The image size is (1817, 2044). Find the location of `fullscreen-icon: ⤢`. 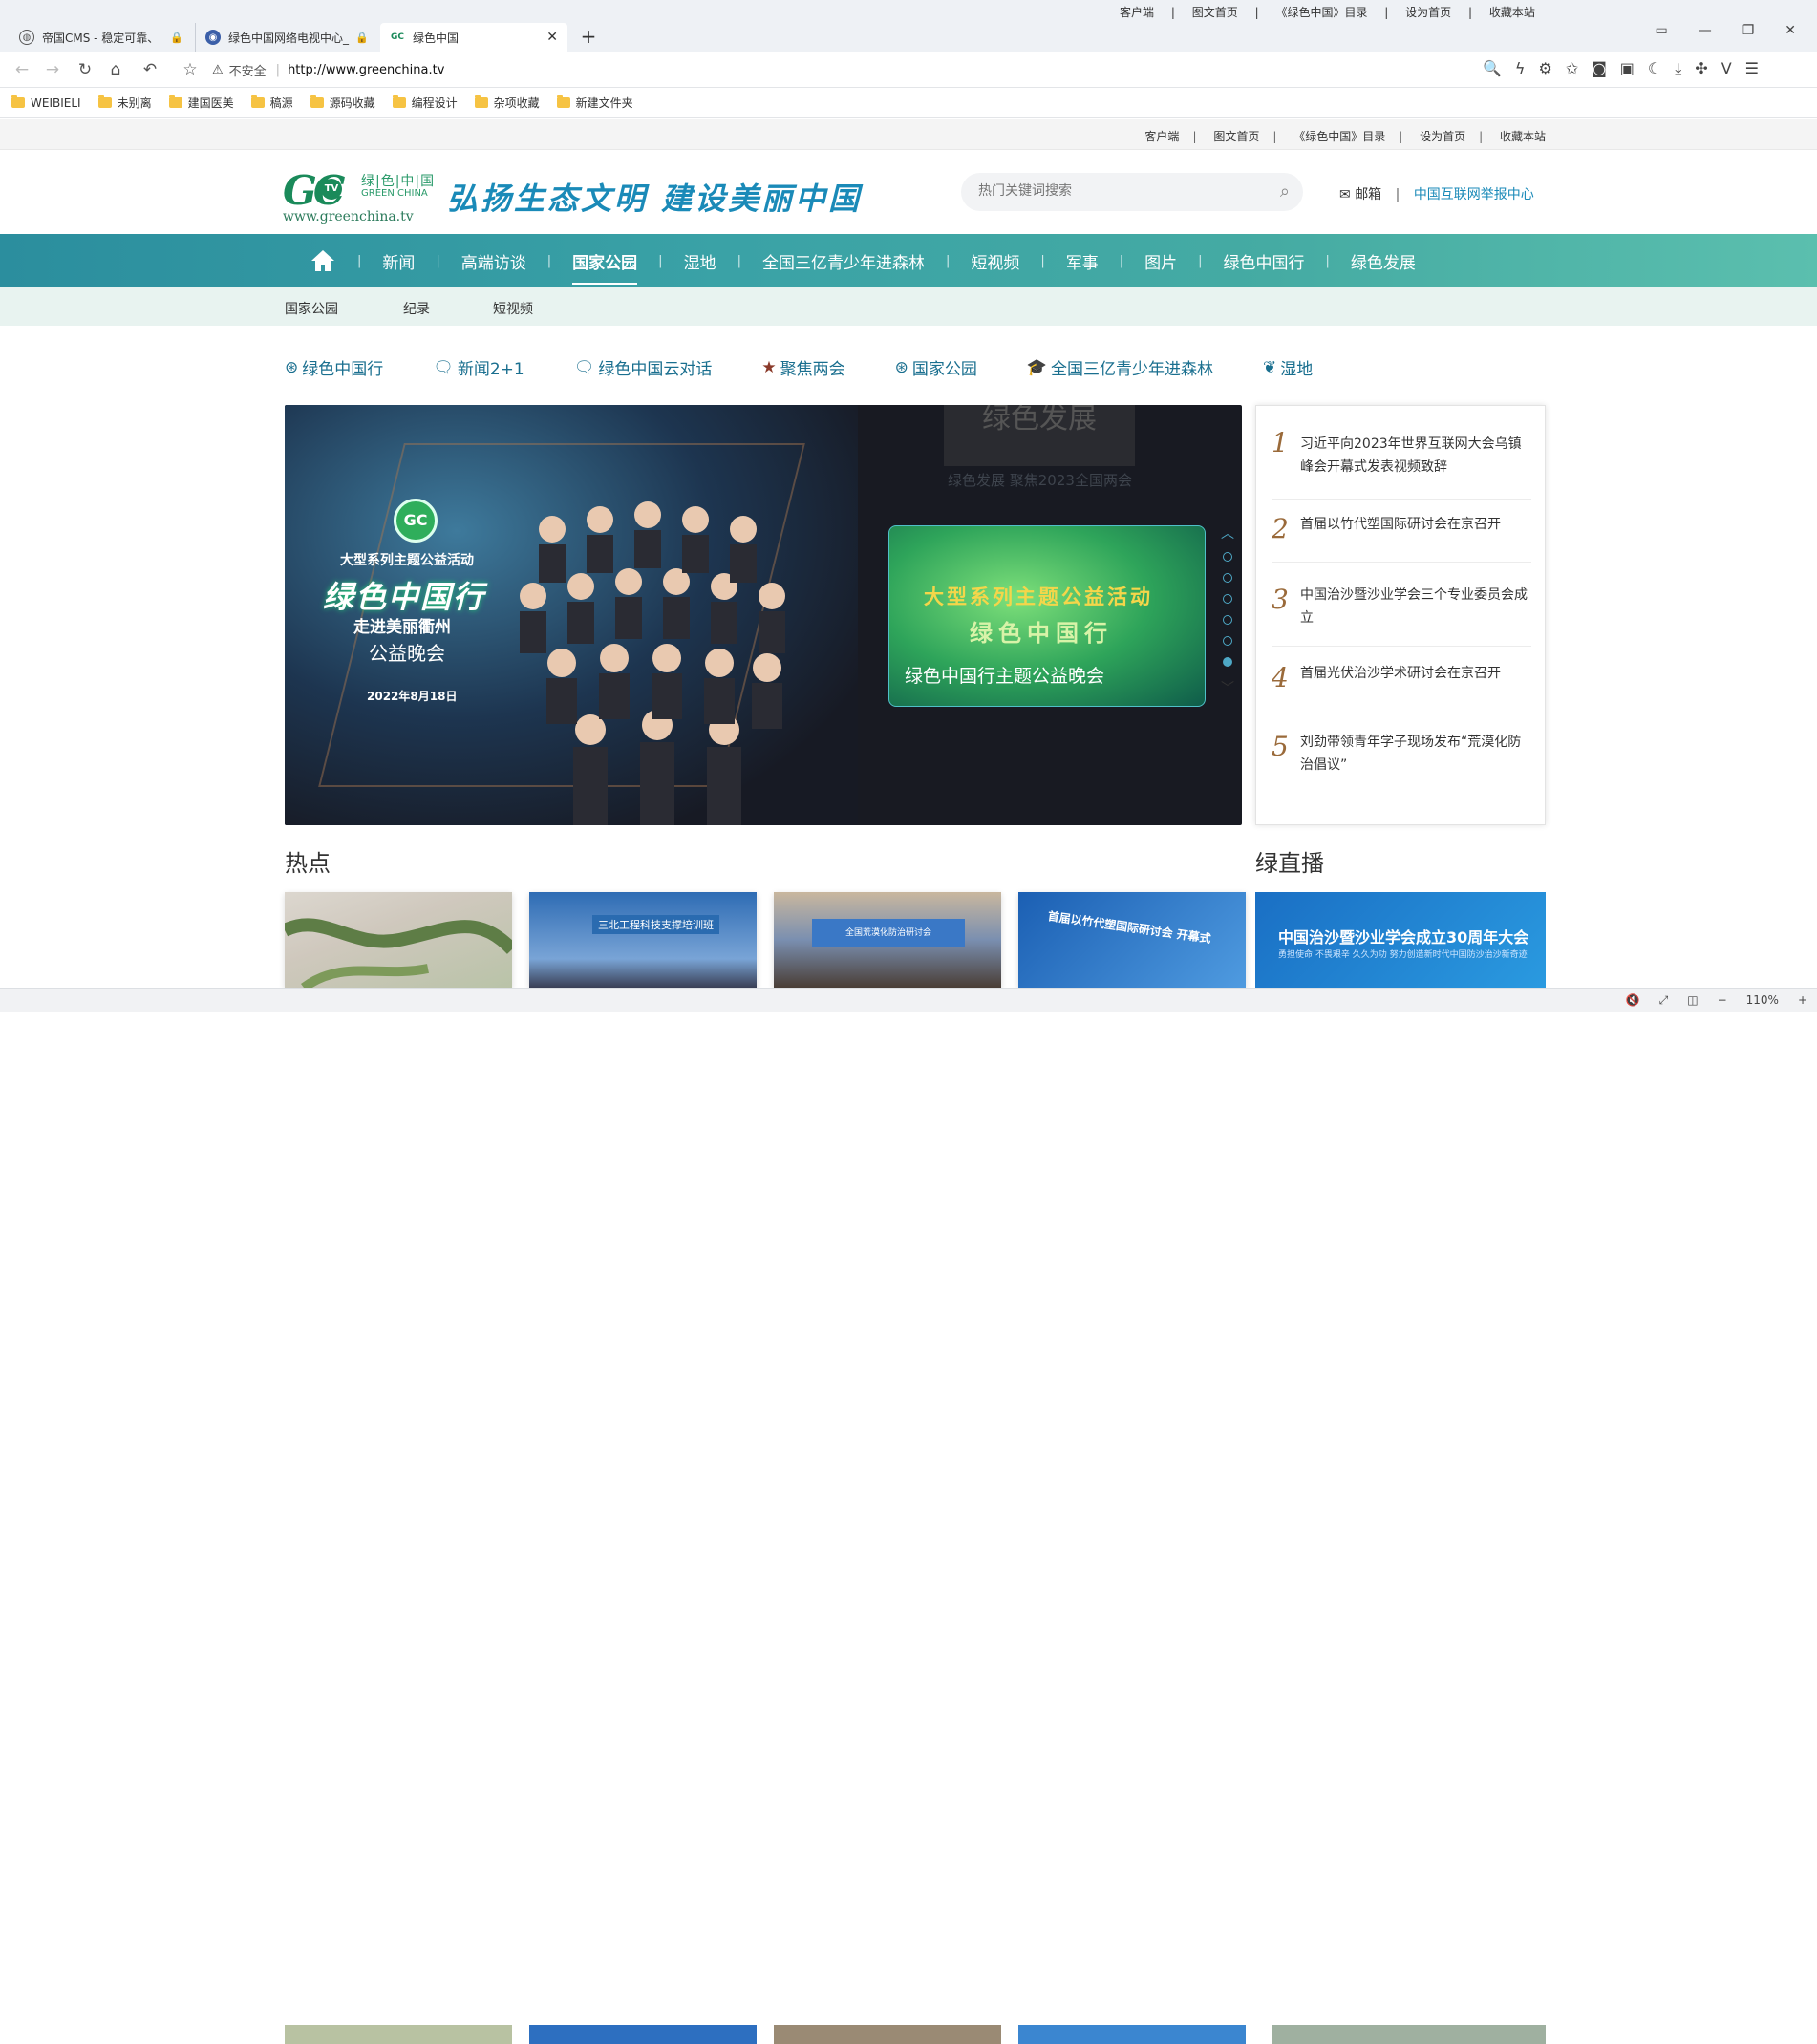

fullscreen-icon: ⤢ is located at coordinates (1664, 1000).